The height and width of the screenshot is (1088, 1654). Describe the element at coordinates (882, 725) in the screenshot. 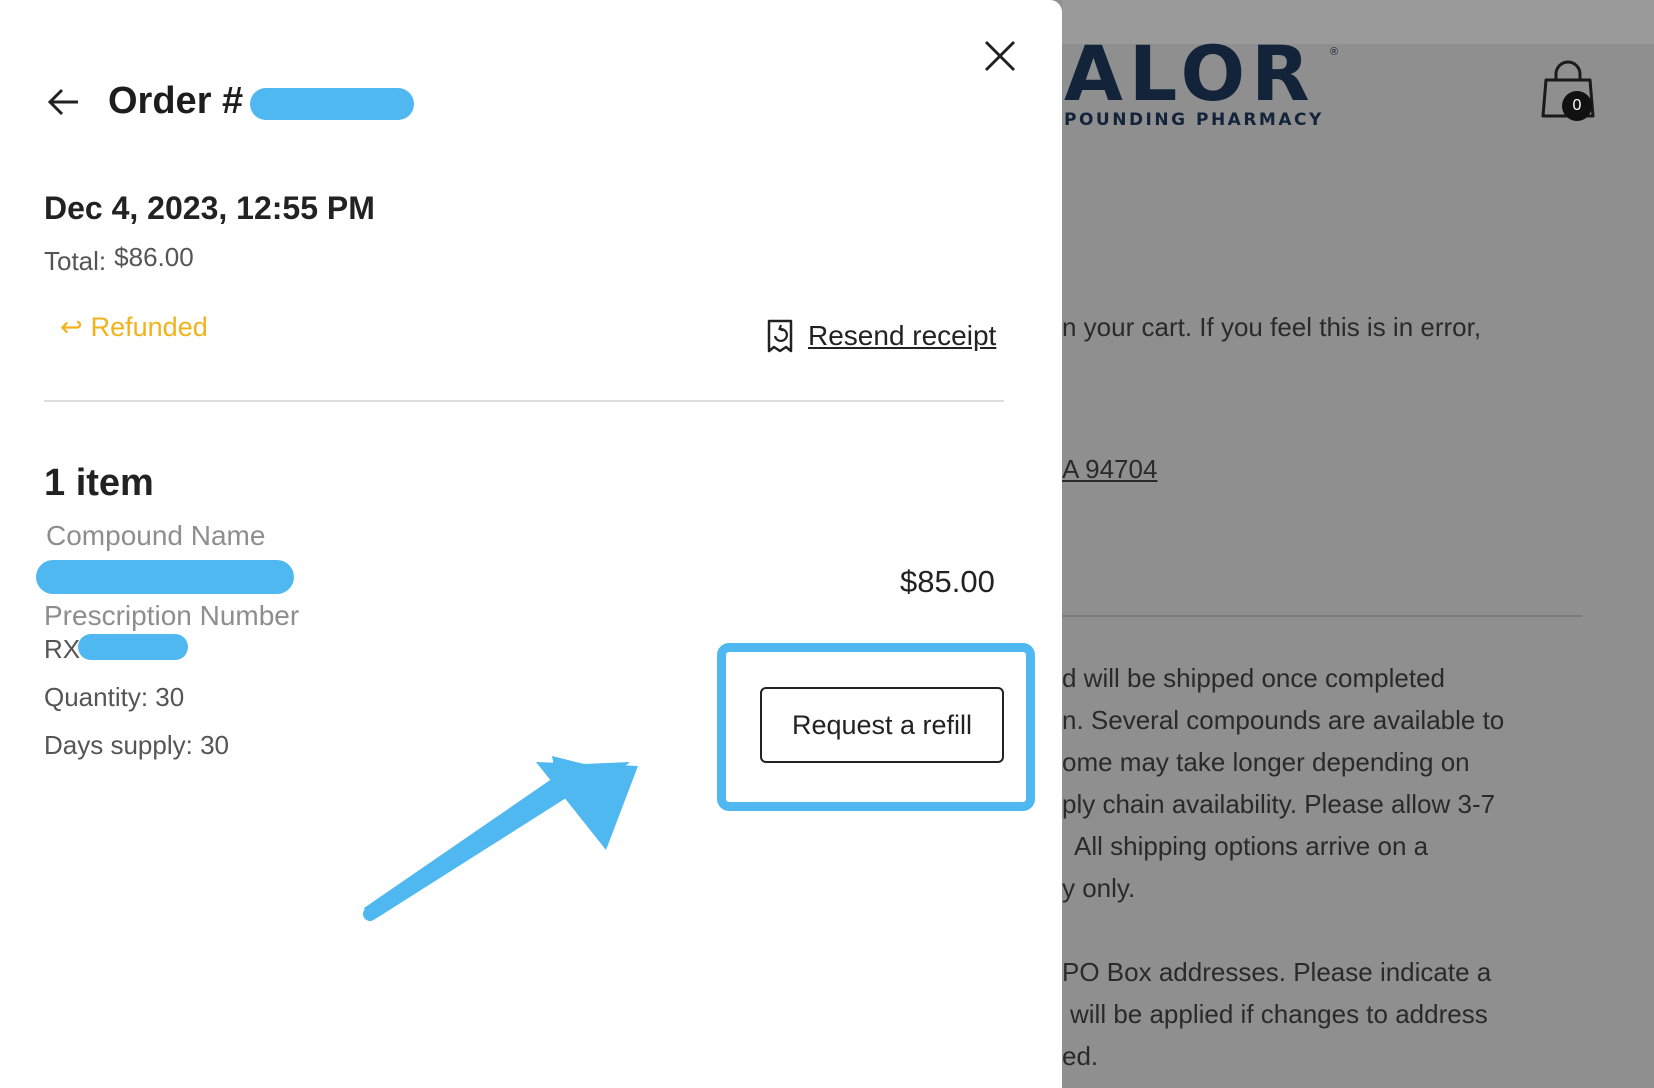

I see `request-refill-button: Request a refill` at that location.